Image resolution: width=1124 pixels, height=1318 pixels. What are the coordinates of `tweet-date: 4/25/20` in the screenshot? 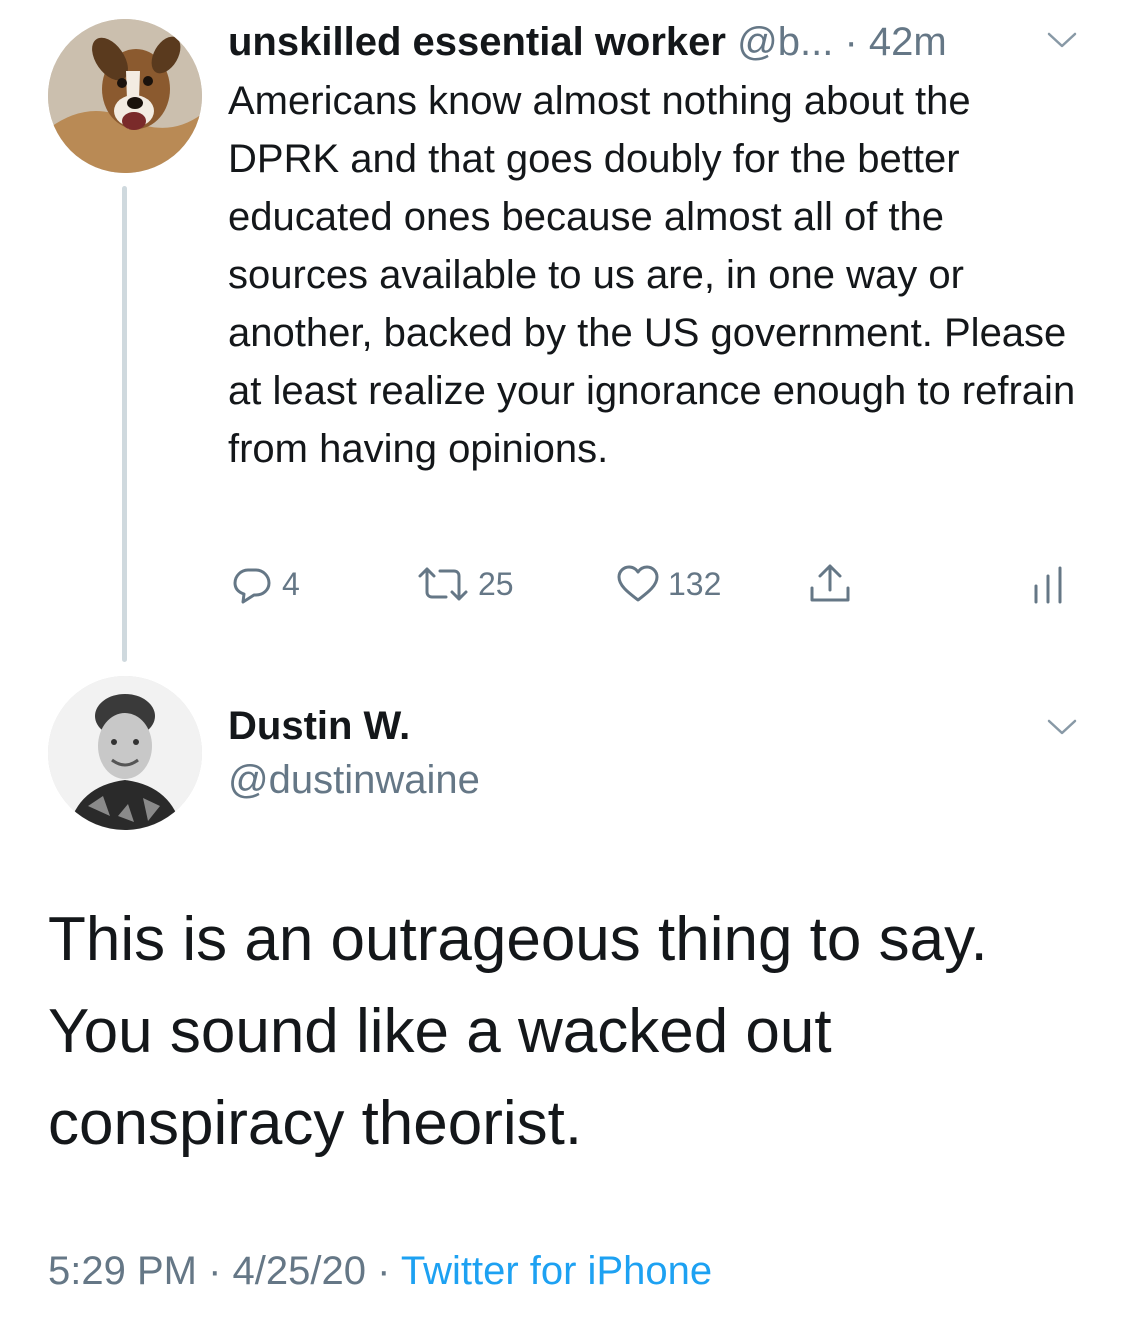 It's located at (299, 1271).